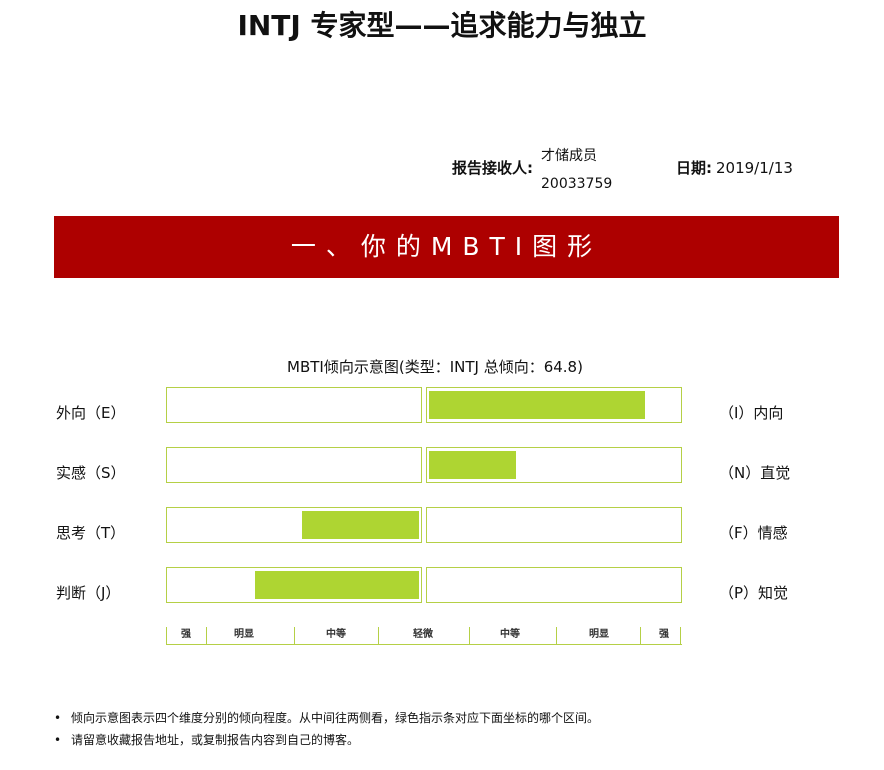 The width and height of the screenshot is (884, 770). I want to click on row-label-p: （P）知觉, so click(754, 593).